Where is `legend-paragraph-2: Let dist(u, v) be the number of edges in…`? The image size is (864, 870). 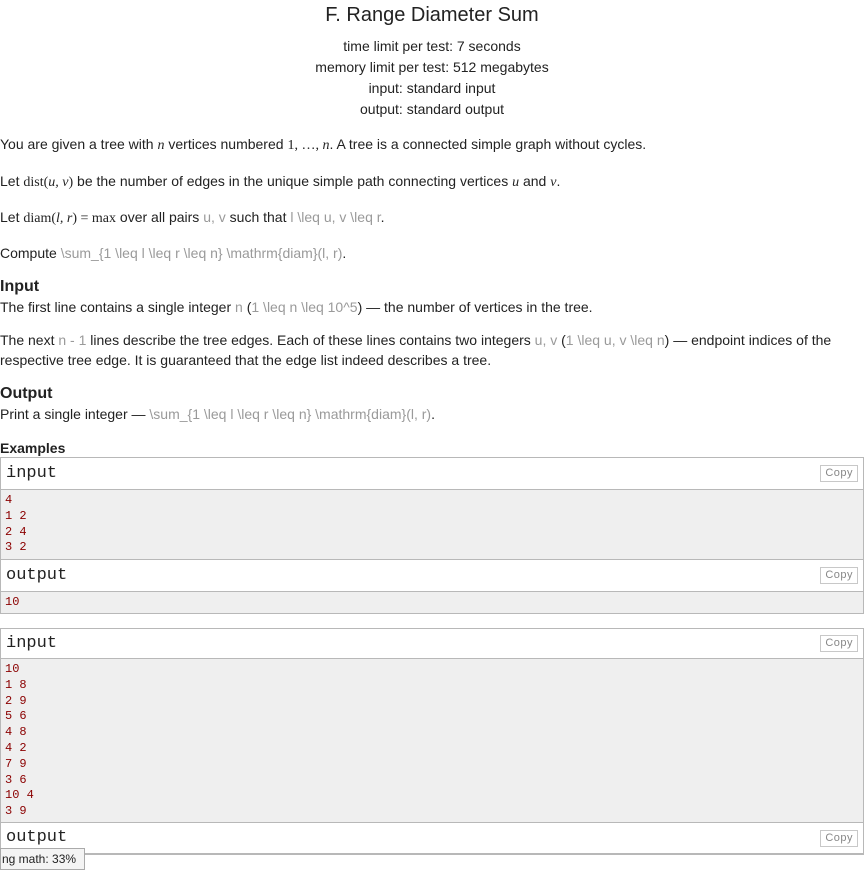 legend-paragraph-2: Let dist(u, v) be the number of edges in… is located at coordinates (280, 181).